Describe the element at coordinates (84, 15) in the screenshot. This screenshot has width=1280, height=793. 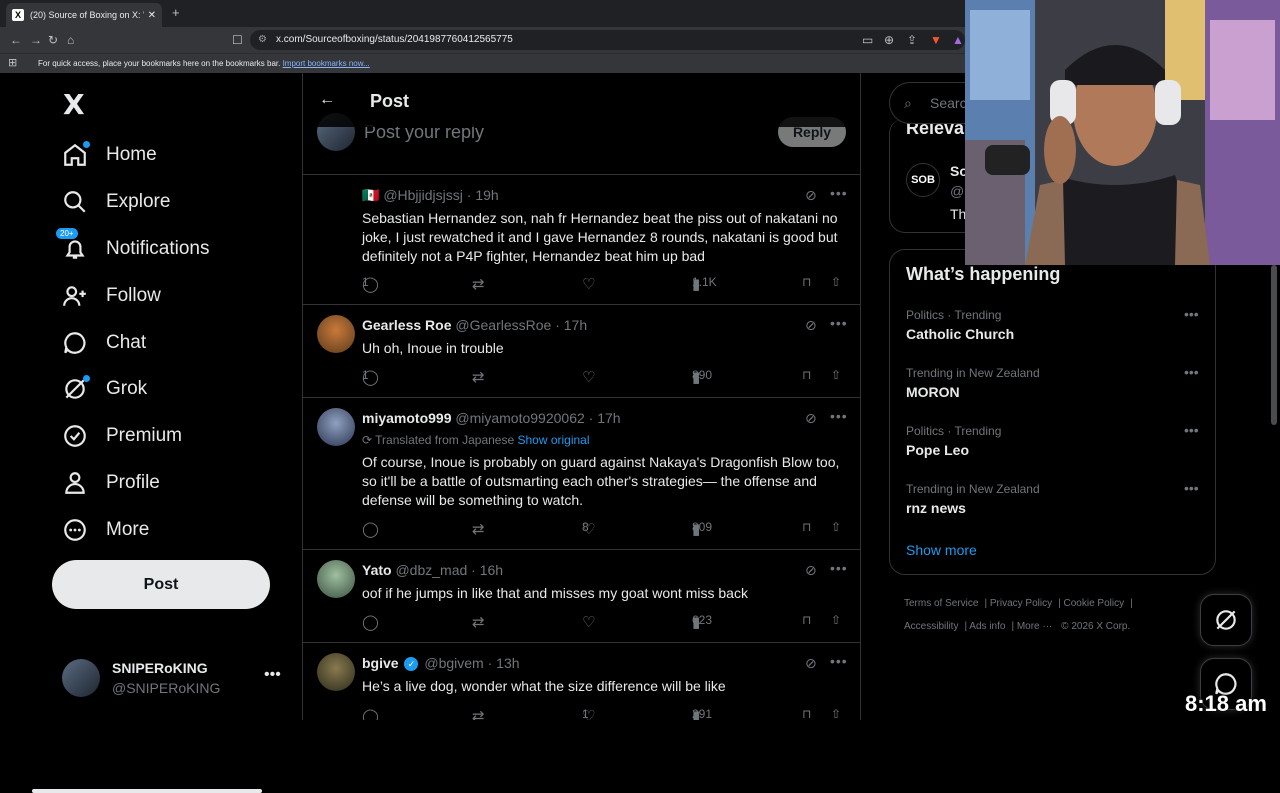
I see `browser-tab: X (20) Source of Boxing on X: "Ne ✕` at that location.